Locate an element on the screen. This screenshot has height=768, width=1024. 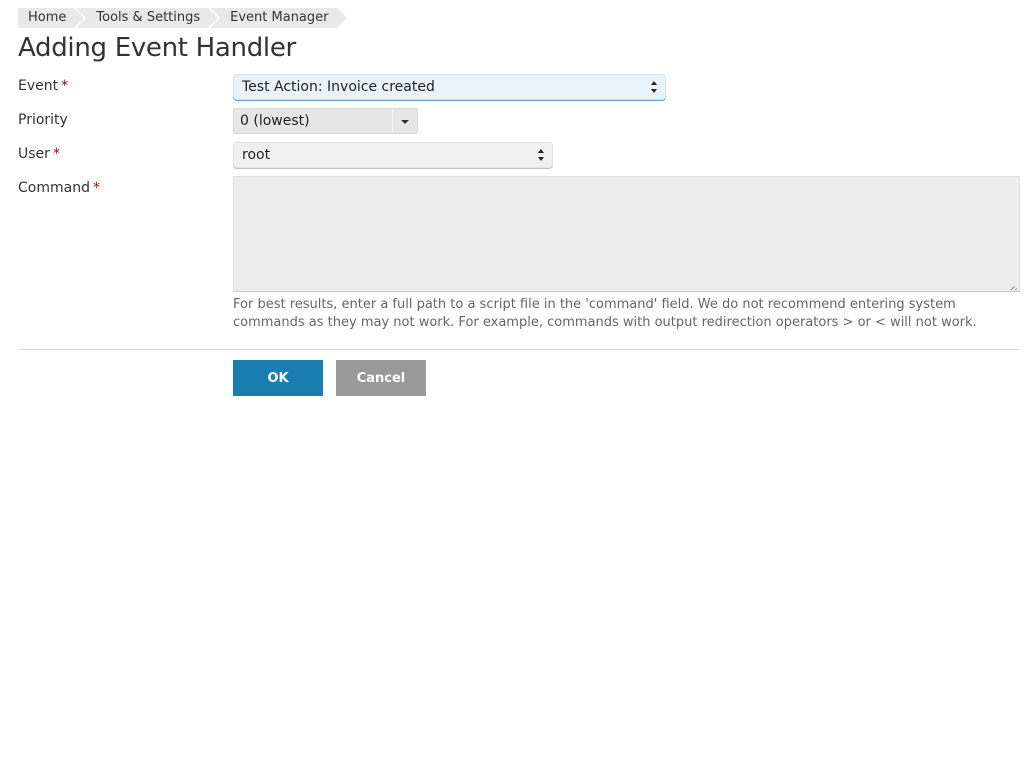
priority-select: 0 (lowest) is located at coordinates (325, 121).